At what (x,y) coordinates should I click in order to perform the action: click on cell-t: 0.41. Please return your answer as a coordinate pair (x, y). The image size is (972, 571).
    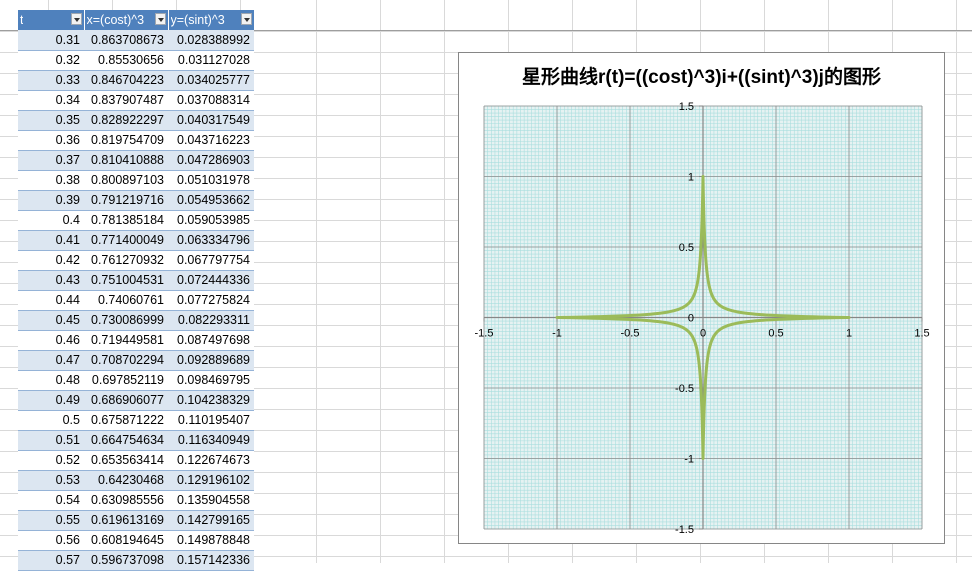
    Looking at the image, I should click on (51, 240).